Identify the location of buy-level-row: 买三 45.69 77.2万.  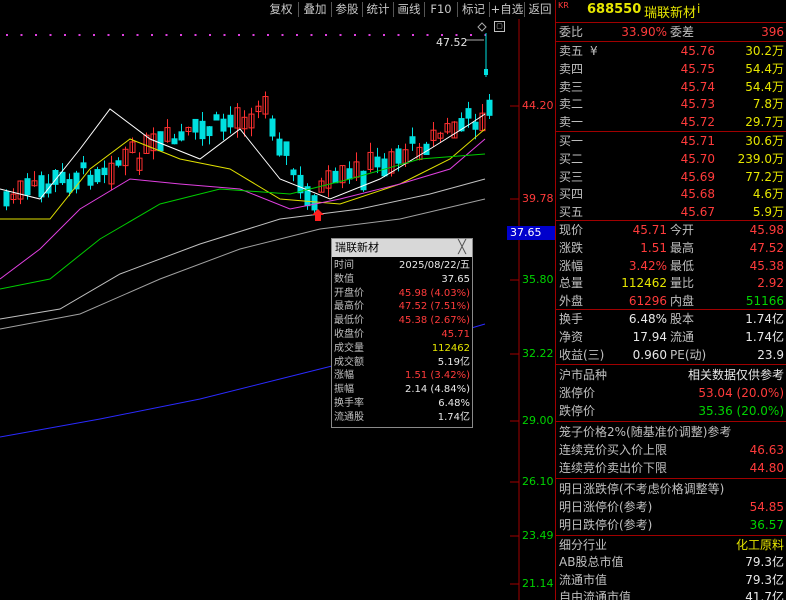
(671, 177).